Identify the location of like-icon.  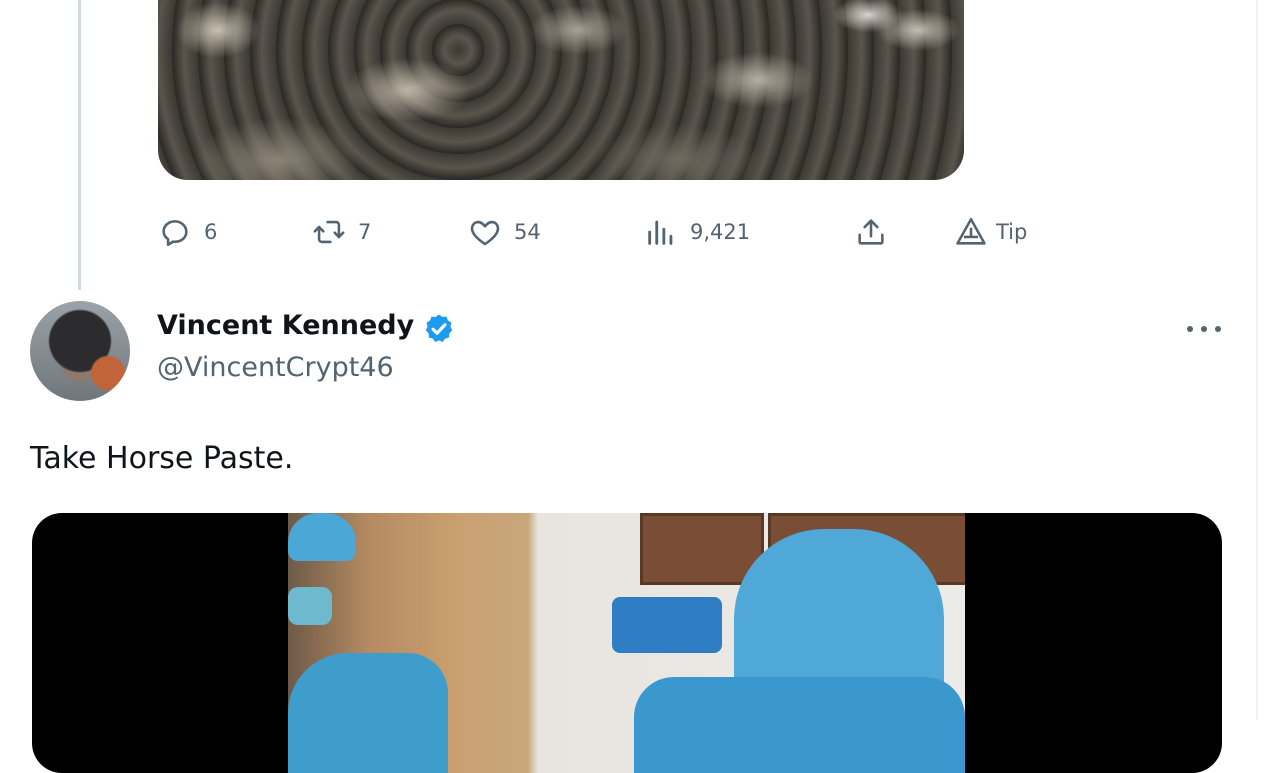
(485, 233).